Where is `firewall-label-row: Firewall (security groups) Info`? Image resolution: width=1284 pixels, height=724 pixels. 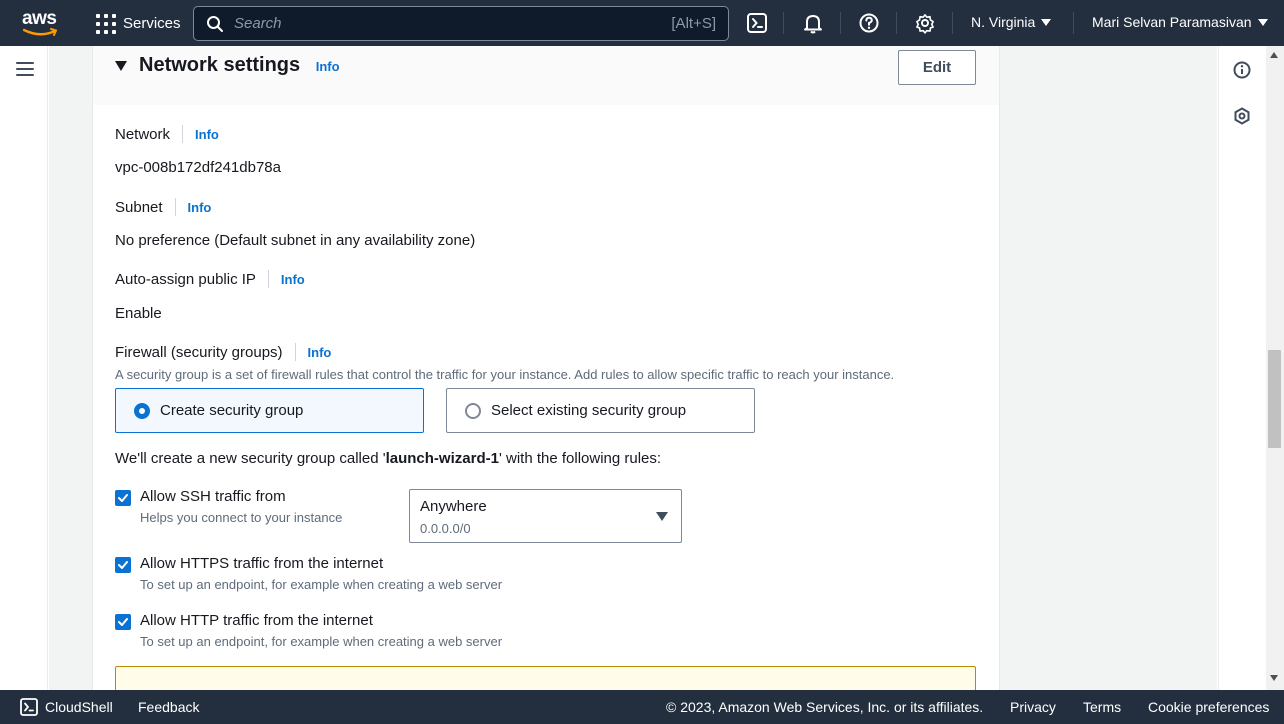 firewall-label-row: Firewall (security groups) Info is located at coordinates (223, 352).